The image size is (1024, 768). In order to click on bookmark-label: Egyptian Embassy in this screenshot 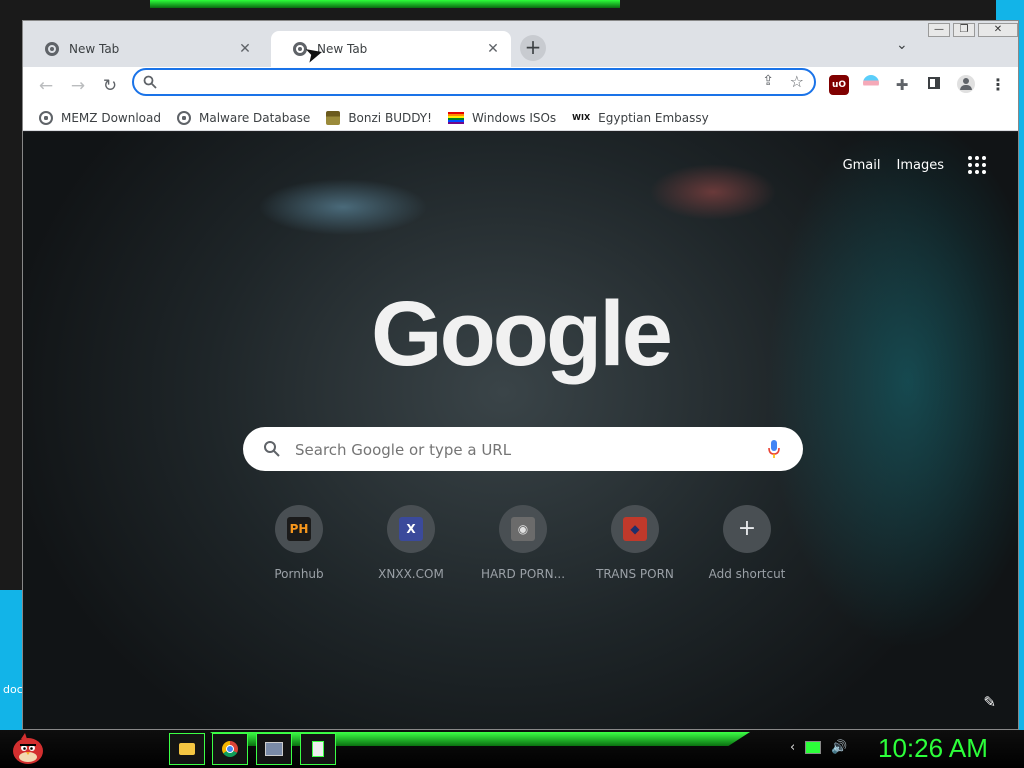, I will do `click(653, 117)`.